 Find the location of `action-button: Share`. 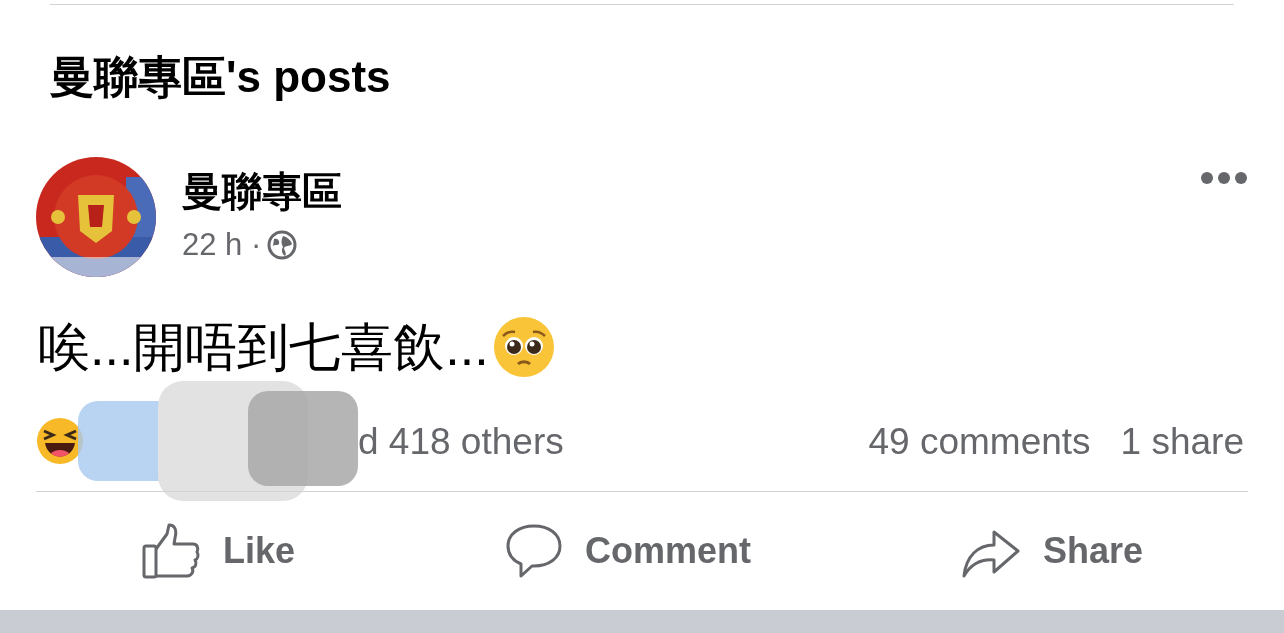

action-button: Share is located at coordinates (1051, 551).